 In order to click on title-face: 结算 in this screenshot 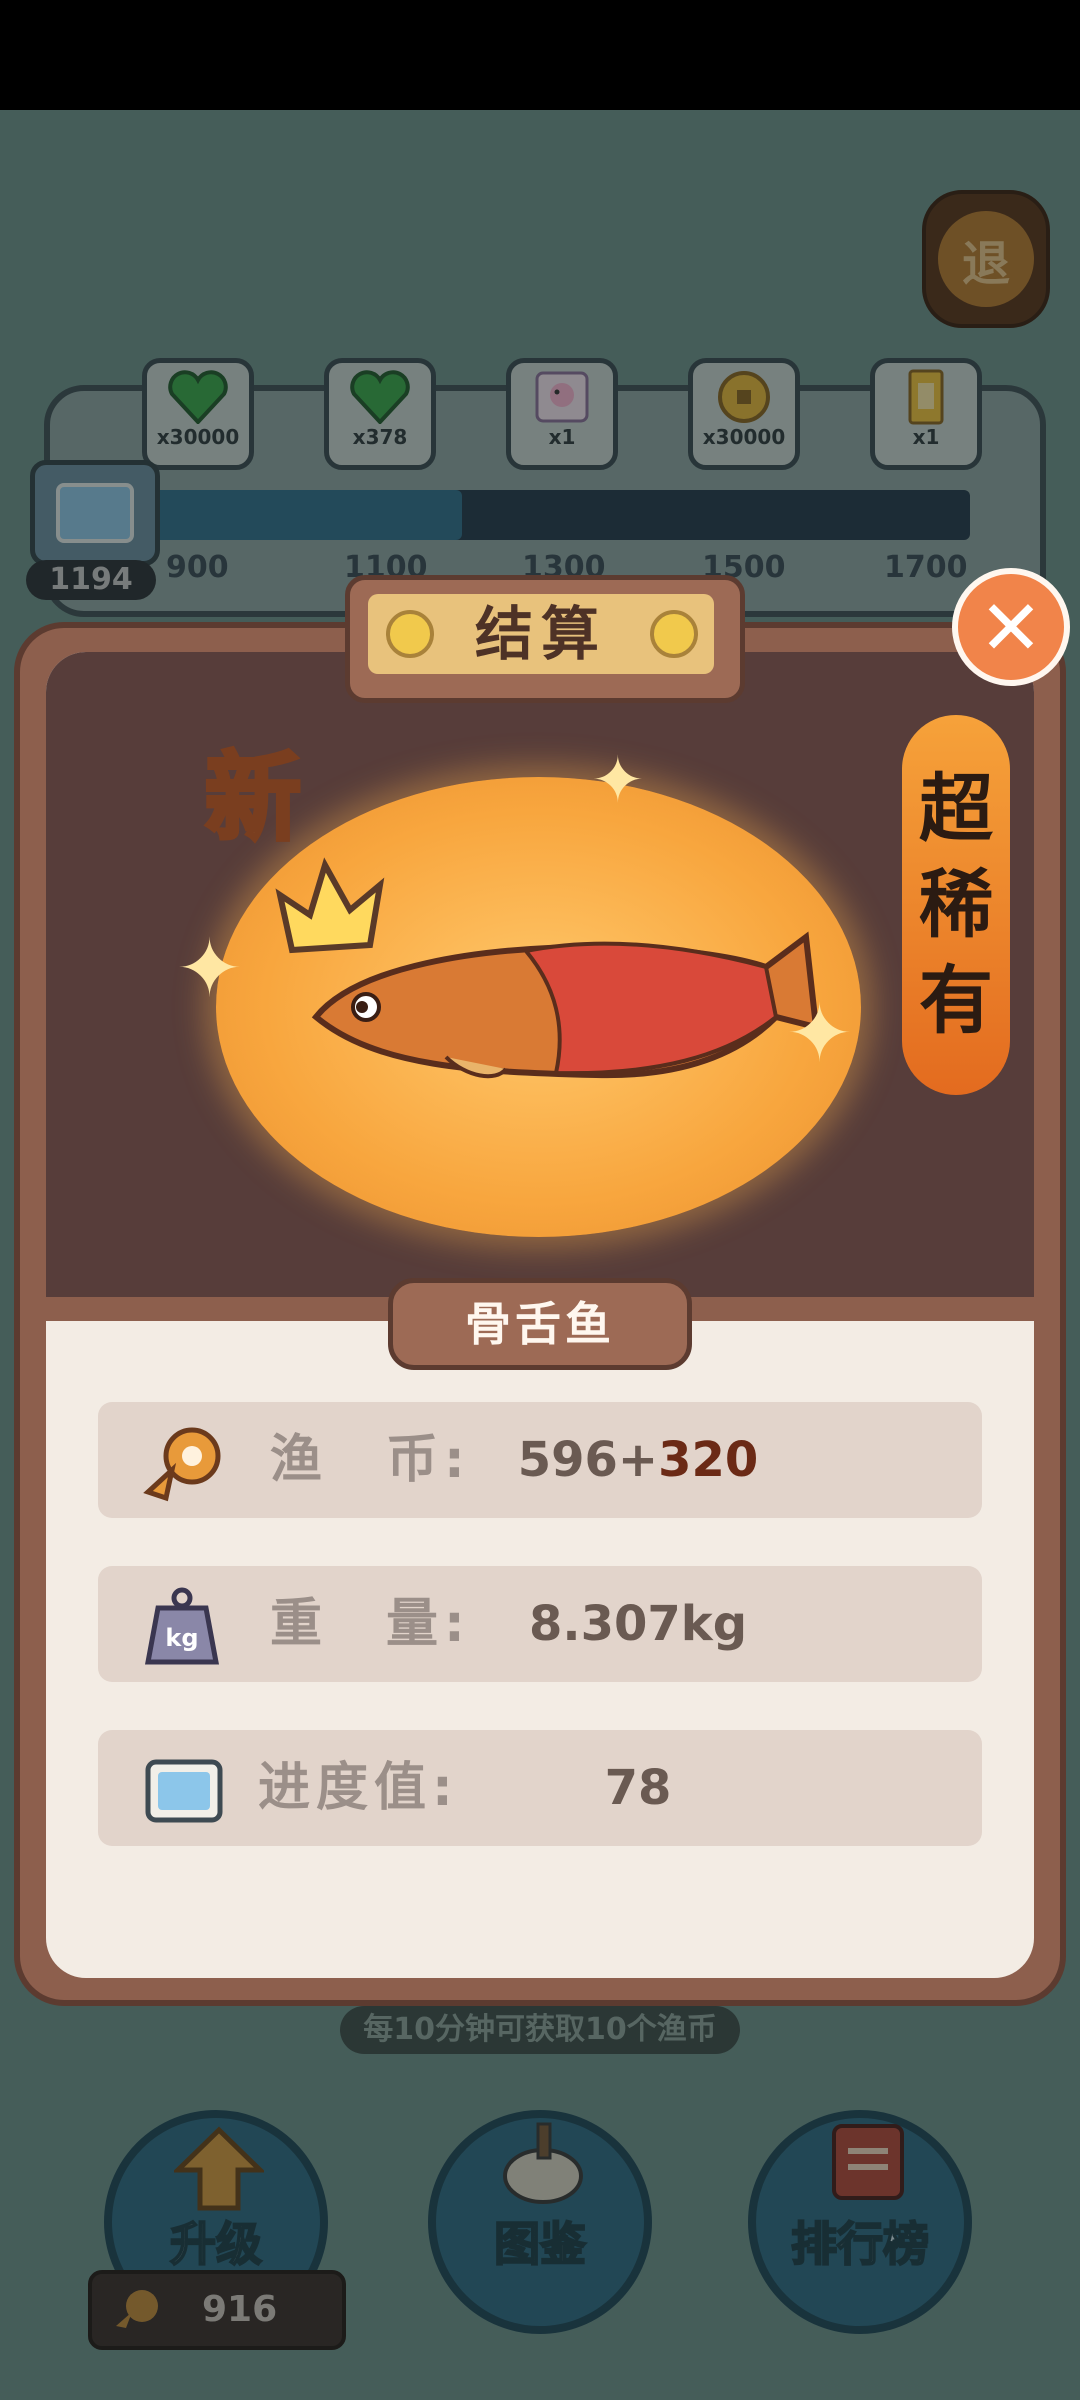, I will do `click(541, 634)`.